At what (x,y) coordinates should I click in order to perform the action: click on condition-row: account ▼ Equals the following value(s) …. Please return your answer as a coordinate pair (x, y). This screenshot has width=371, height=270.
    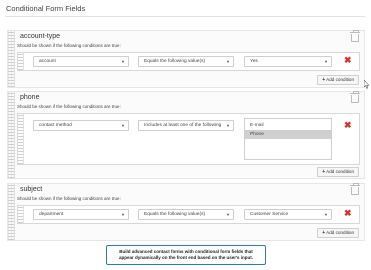
    Looking at the image, I should click on (188, 61).